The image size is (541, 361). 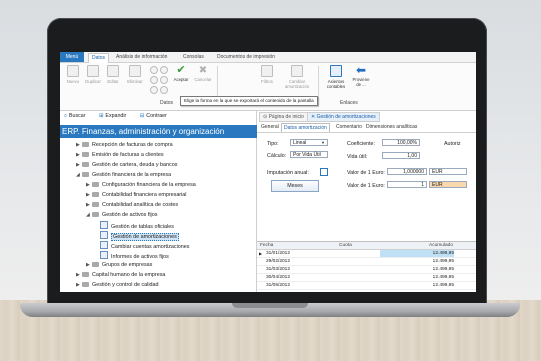 What do you see at coordinates (407, 184) in the screenshot?
I see `euro-value-field-2: 1` at bounding box center [407, 184].